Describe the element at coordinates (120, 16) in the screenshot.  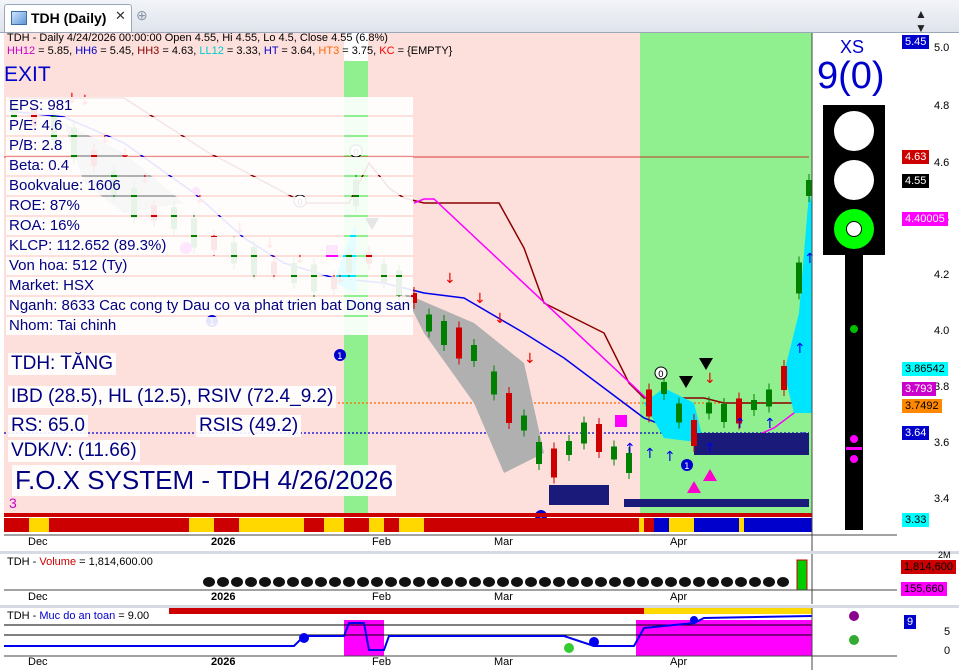
I see `close-icon: ✕` at that location.